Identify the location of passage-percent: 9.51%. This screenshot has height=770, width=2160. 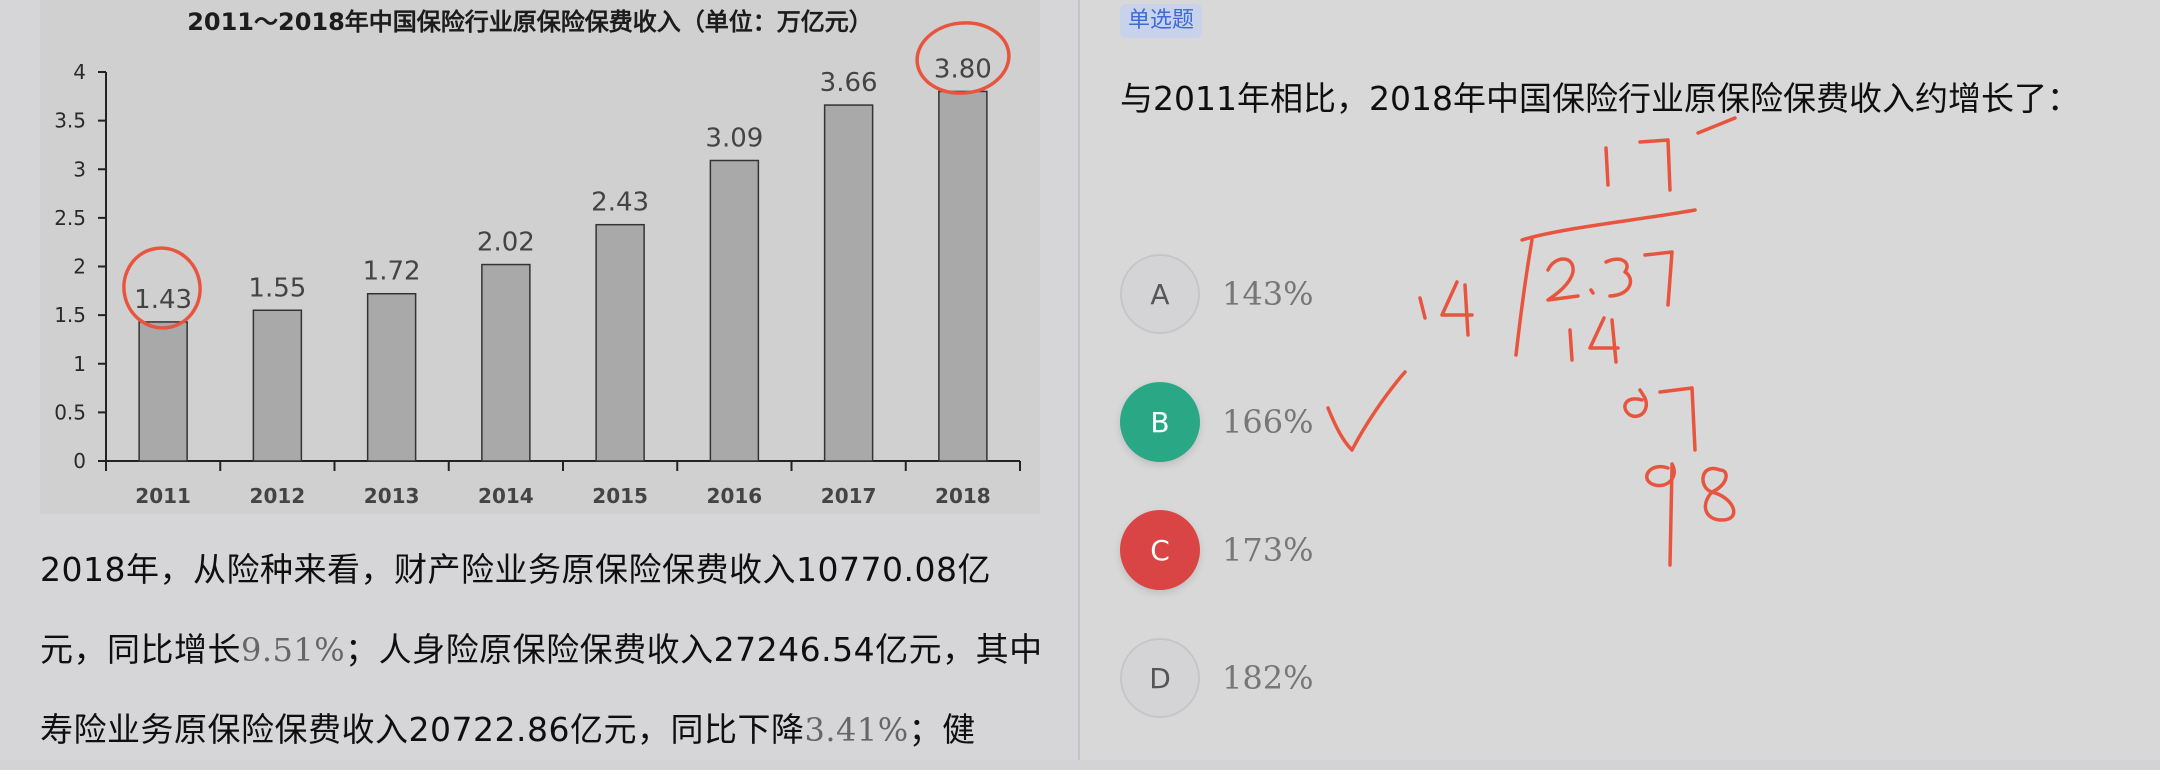
(293, 650).